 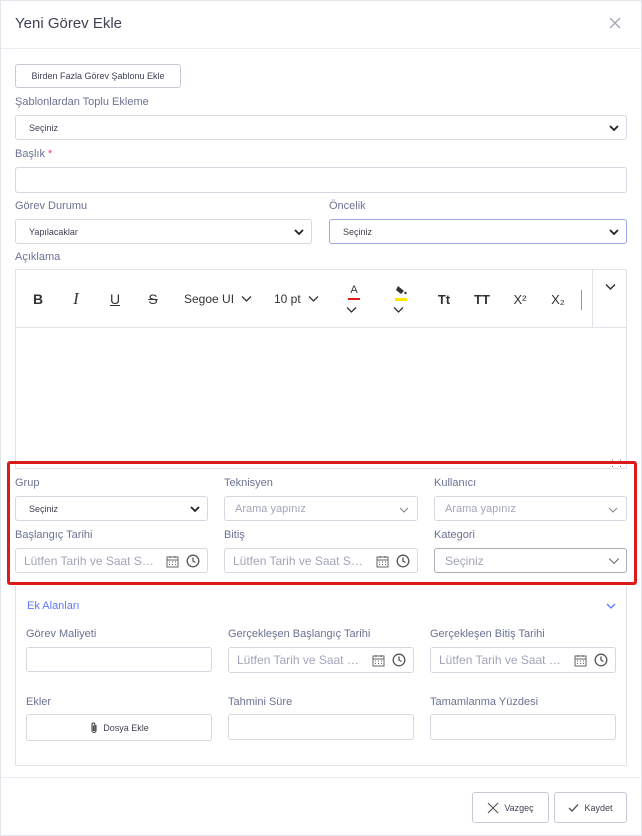 I want to click on font-color-icon: A, so click(x=354, y=292).